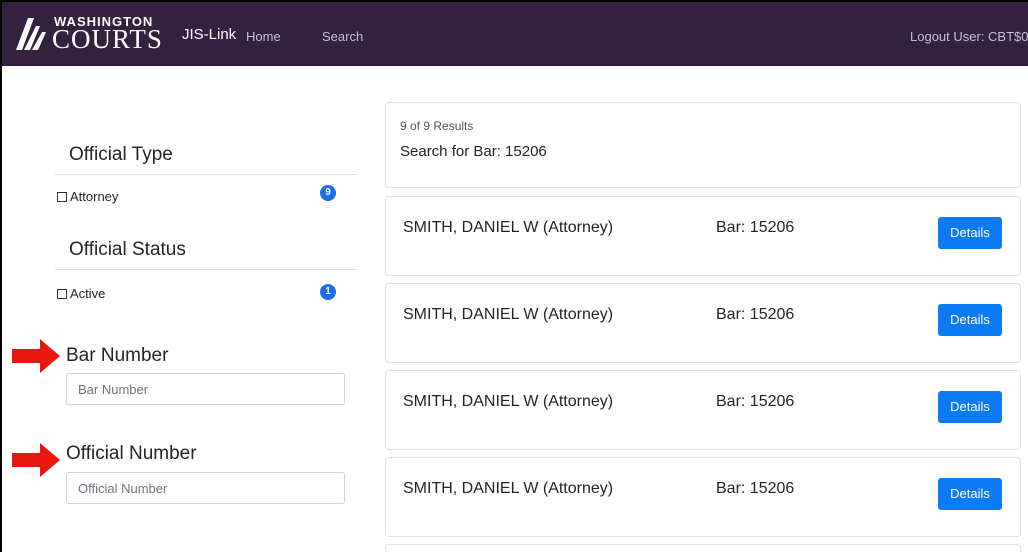  What do you see at coordinates (117, 355) in the screenshot?
I see `bar-number-label: Bar Number` at bounding box center [117, 355].